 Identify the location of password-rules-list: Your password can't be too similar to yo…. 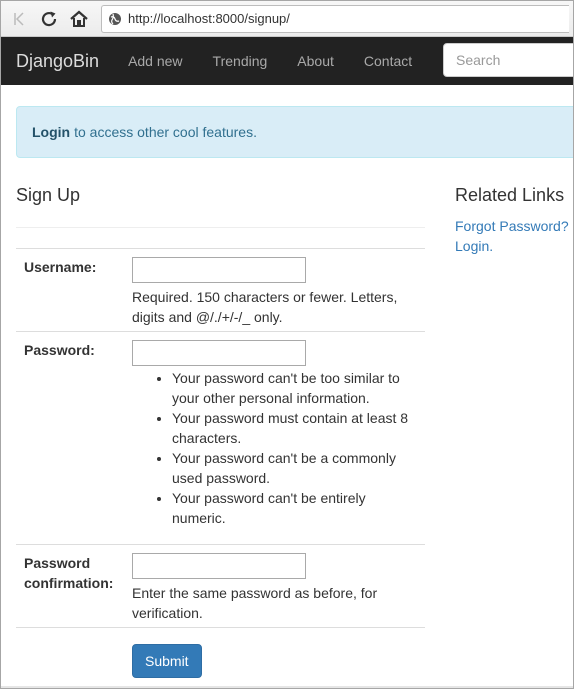
(274, 448).